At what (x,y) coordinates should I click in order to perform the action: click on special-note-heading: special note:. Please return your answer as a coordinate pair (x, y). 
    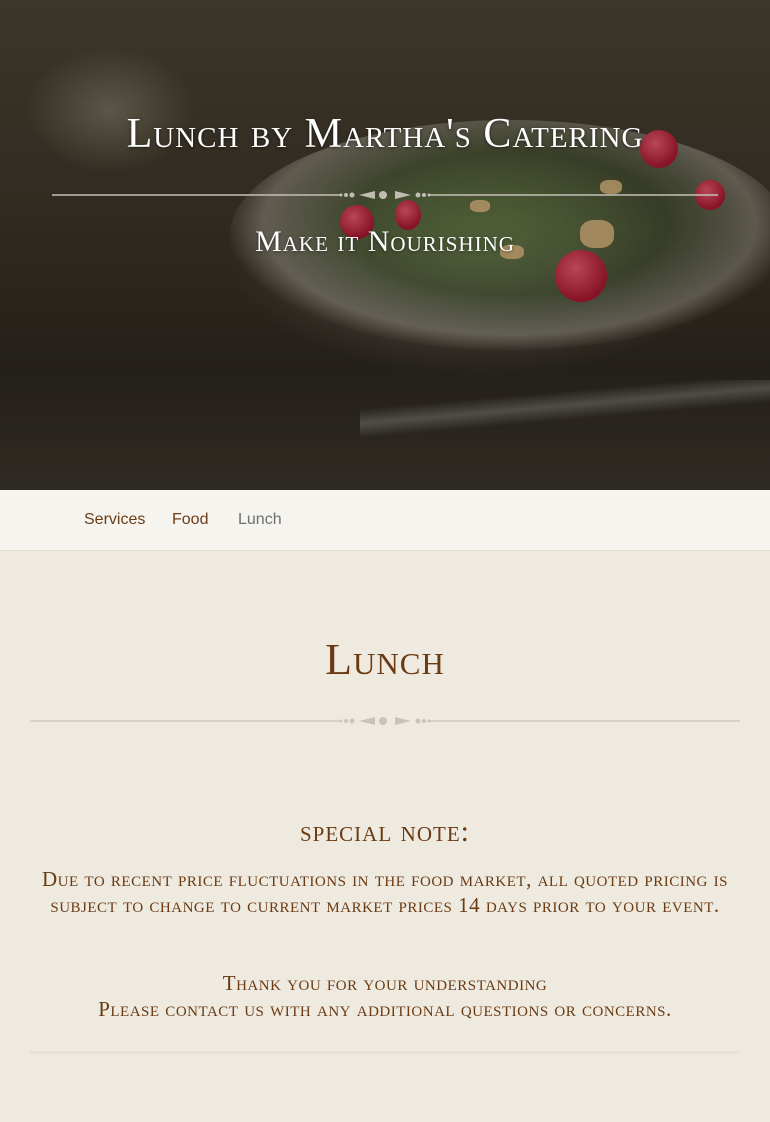
    Looking at the image, I should click on (384, 831).